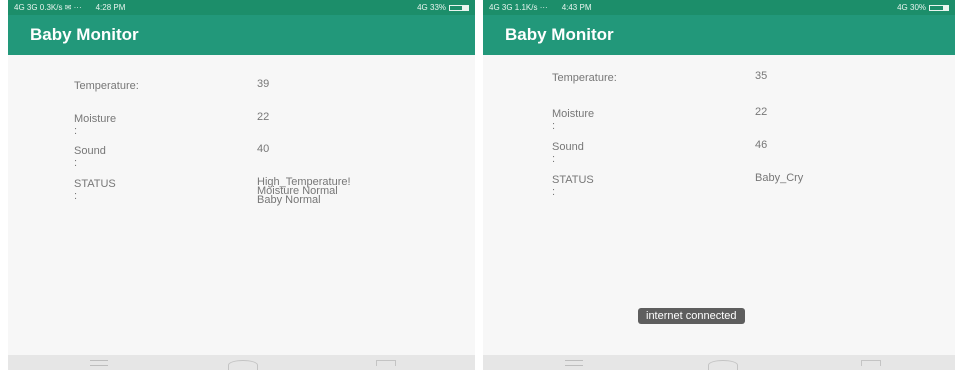 The height and width of the screenshot is (370, 955). What do you see at coordinates (431, 7) in the screenshot?
I see `battery-status: 4G 33%` at bounding box center [431, 7].